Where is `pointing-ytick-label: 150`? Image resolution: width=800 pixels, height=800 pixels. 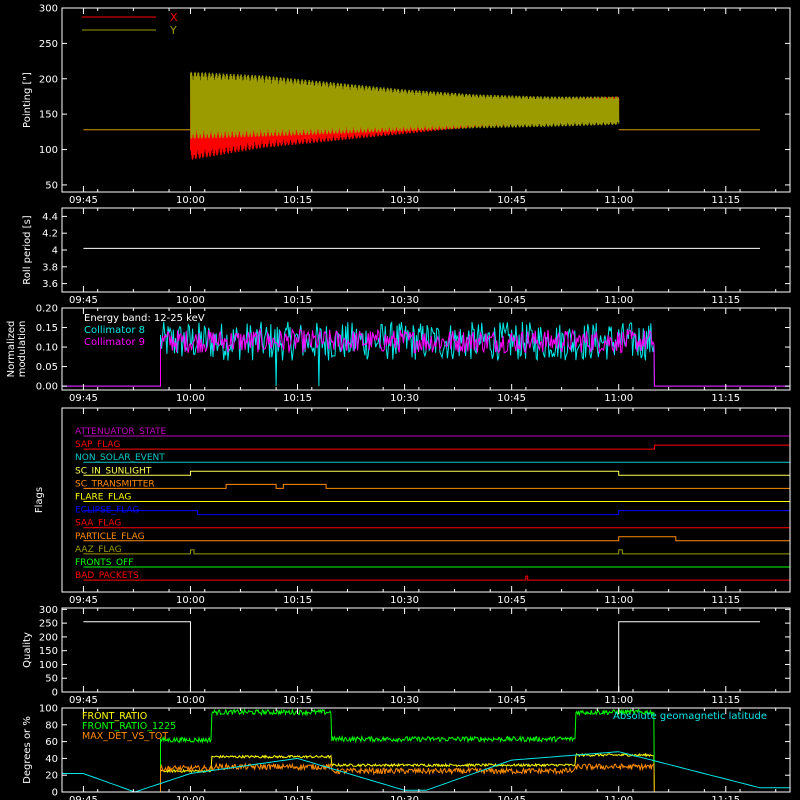
pointing-ytick-label: 150 is located at coordinates (48, 115).